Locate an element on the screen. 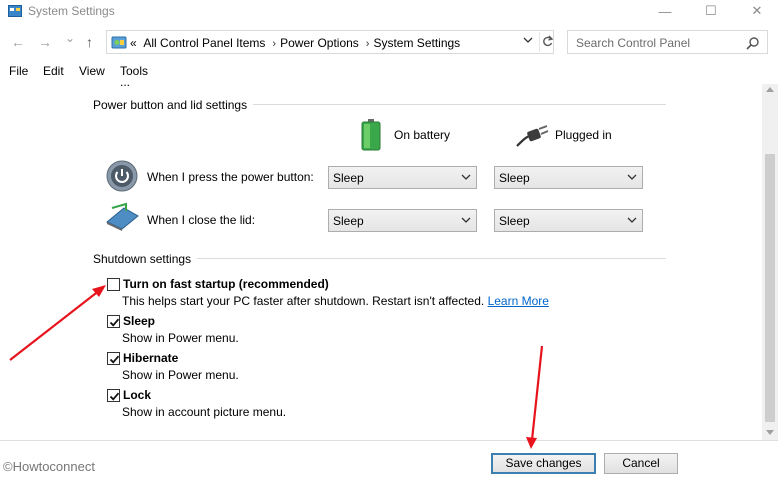 The width and height of the screenshot is (778, 481). minimize-button: — is located at coordinates (665, 11).